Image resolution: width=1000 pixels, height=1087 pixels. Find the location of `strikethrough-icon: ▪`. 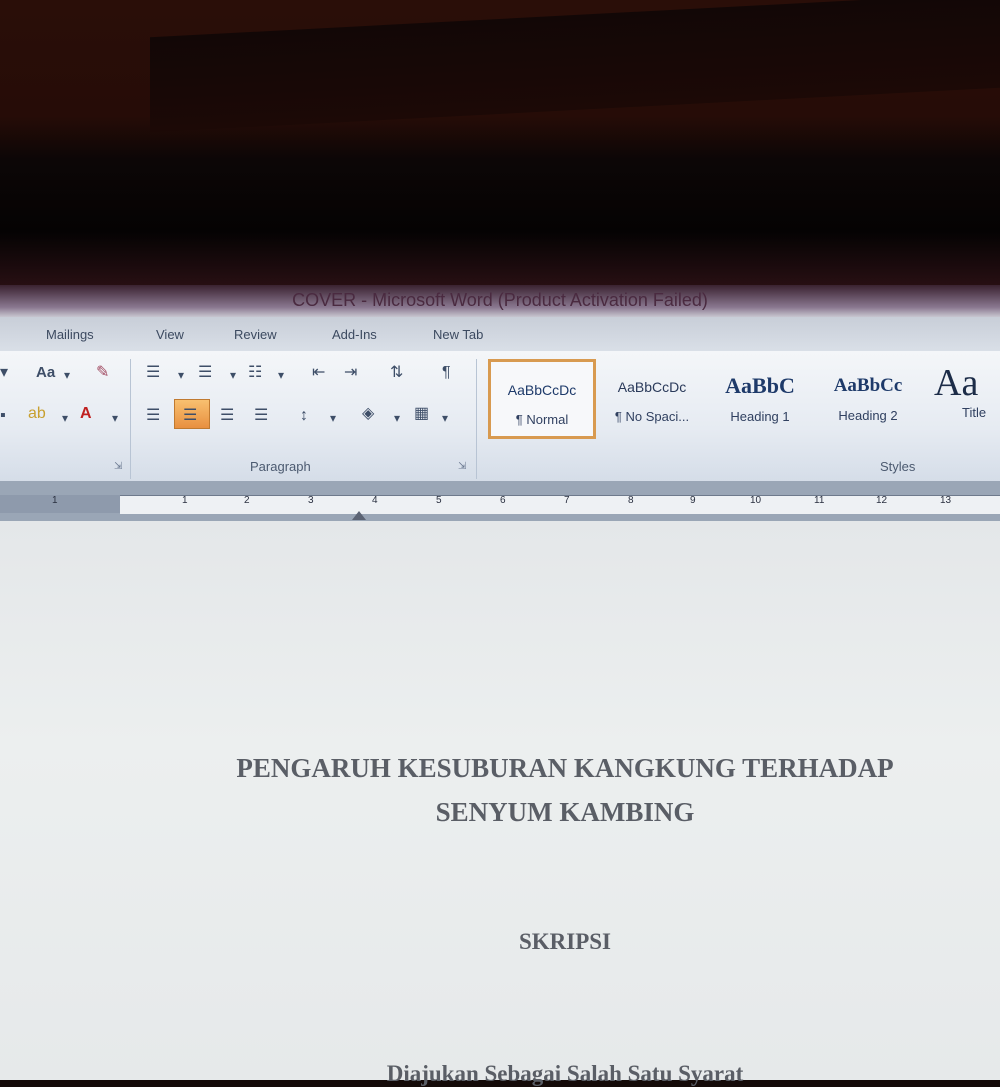

strikethrough-icon: ▪ is located at coordinates (3, 416).